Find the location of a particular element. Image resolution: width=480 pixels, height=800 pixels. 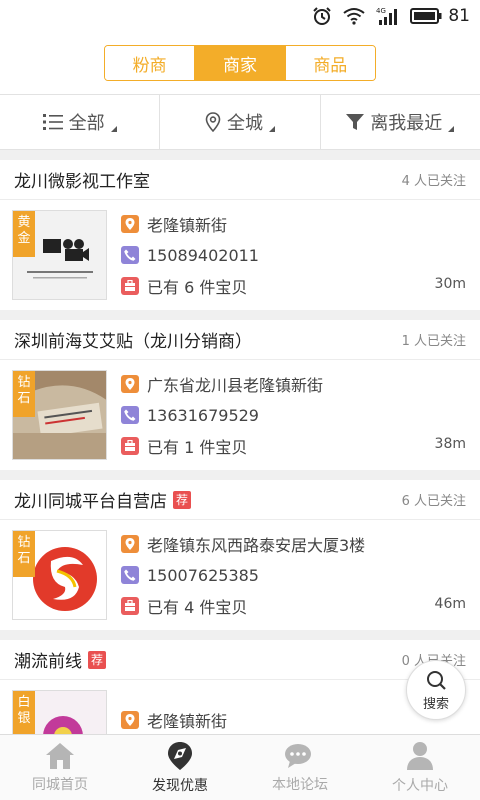

location-pin-icon is located at coordinates (213, 122).